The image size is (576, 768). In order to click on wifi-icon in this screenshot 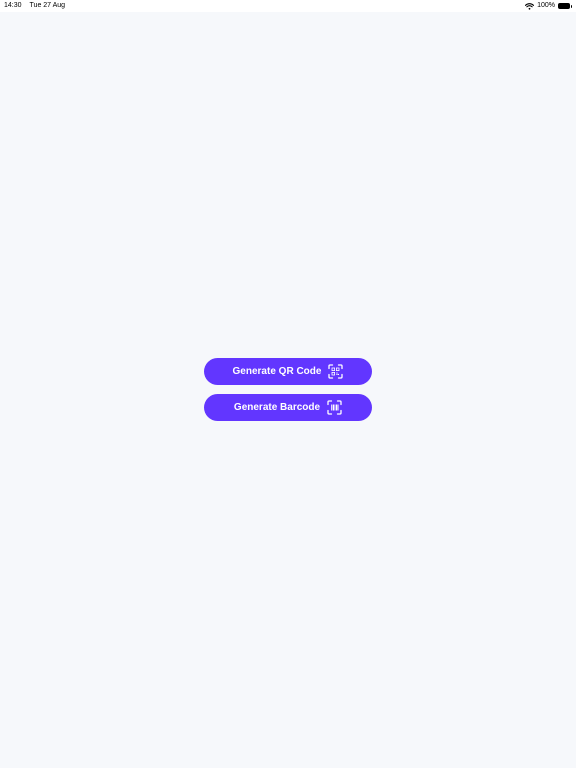, I will do `click(530, 6)`.